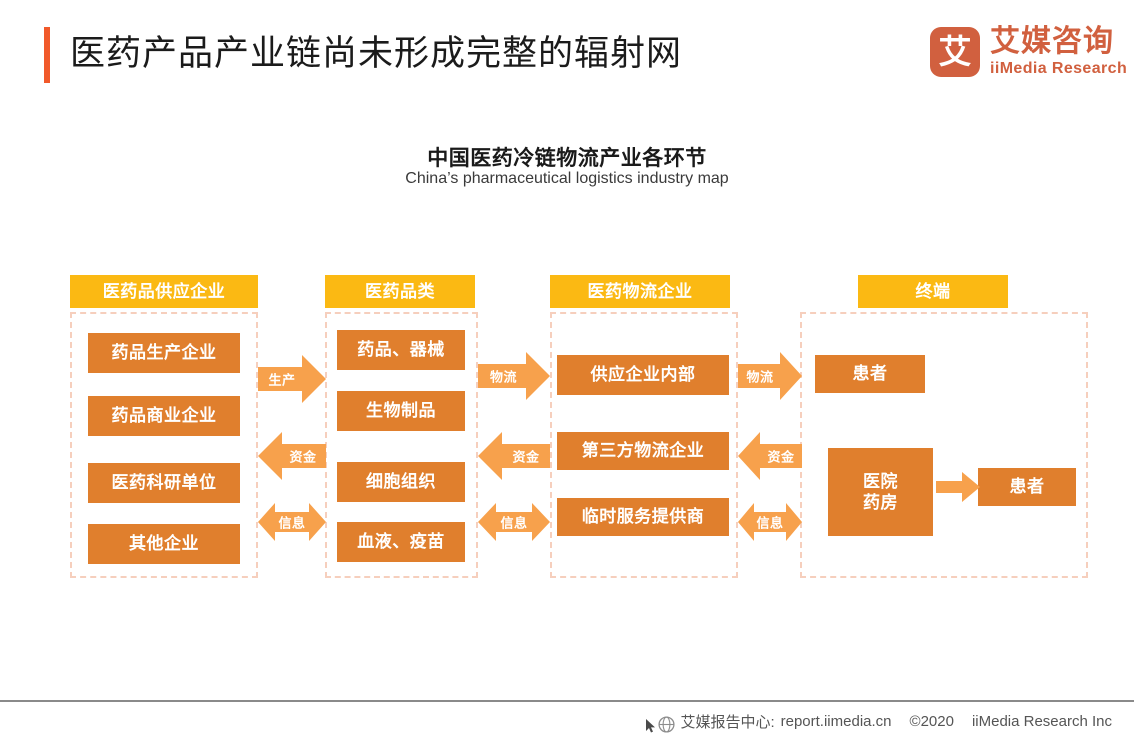 The height and width of the screenshot is (738, 1134). I want to click on footer-company: iiMedia Research Inc, so click(1041, 721).